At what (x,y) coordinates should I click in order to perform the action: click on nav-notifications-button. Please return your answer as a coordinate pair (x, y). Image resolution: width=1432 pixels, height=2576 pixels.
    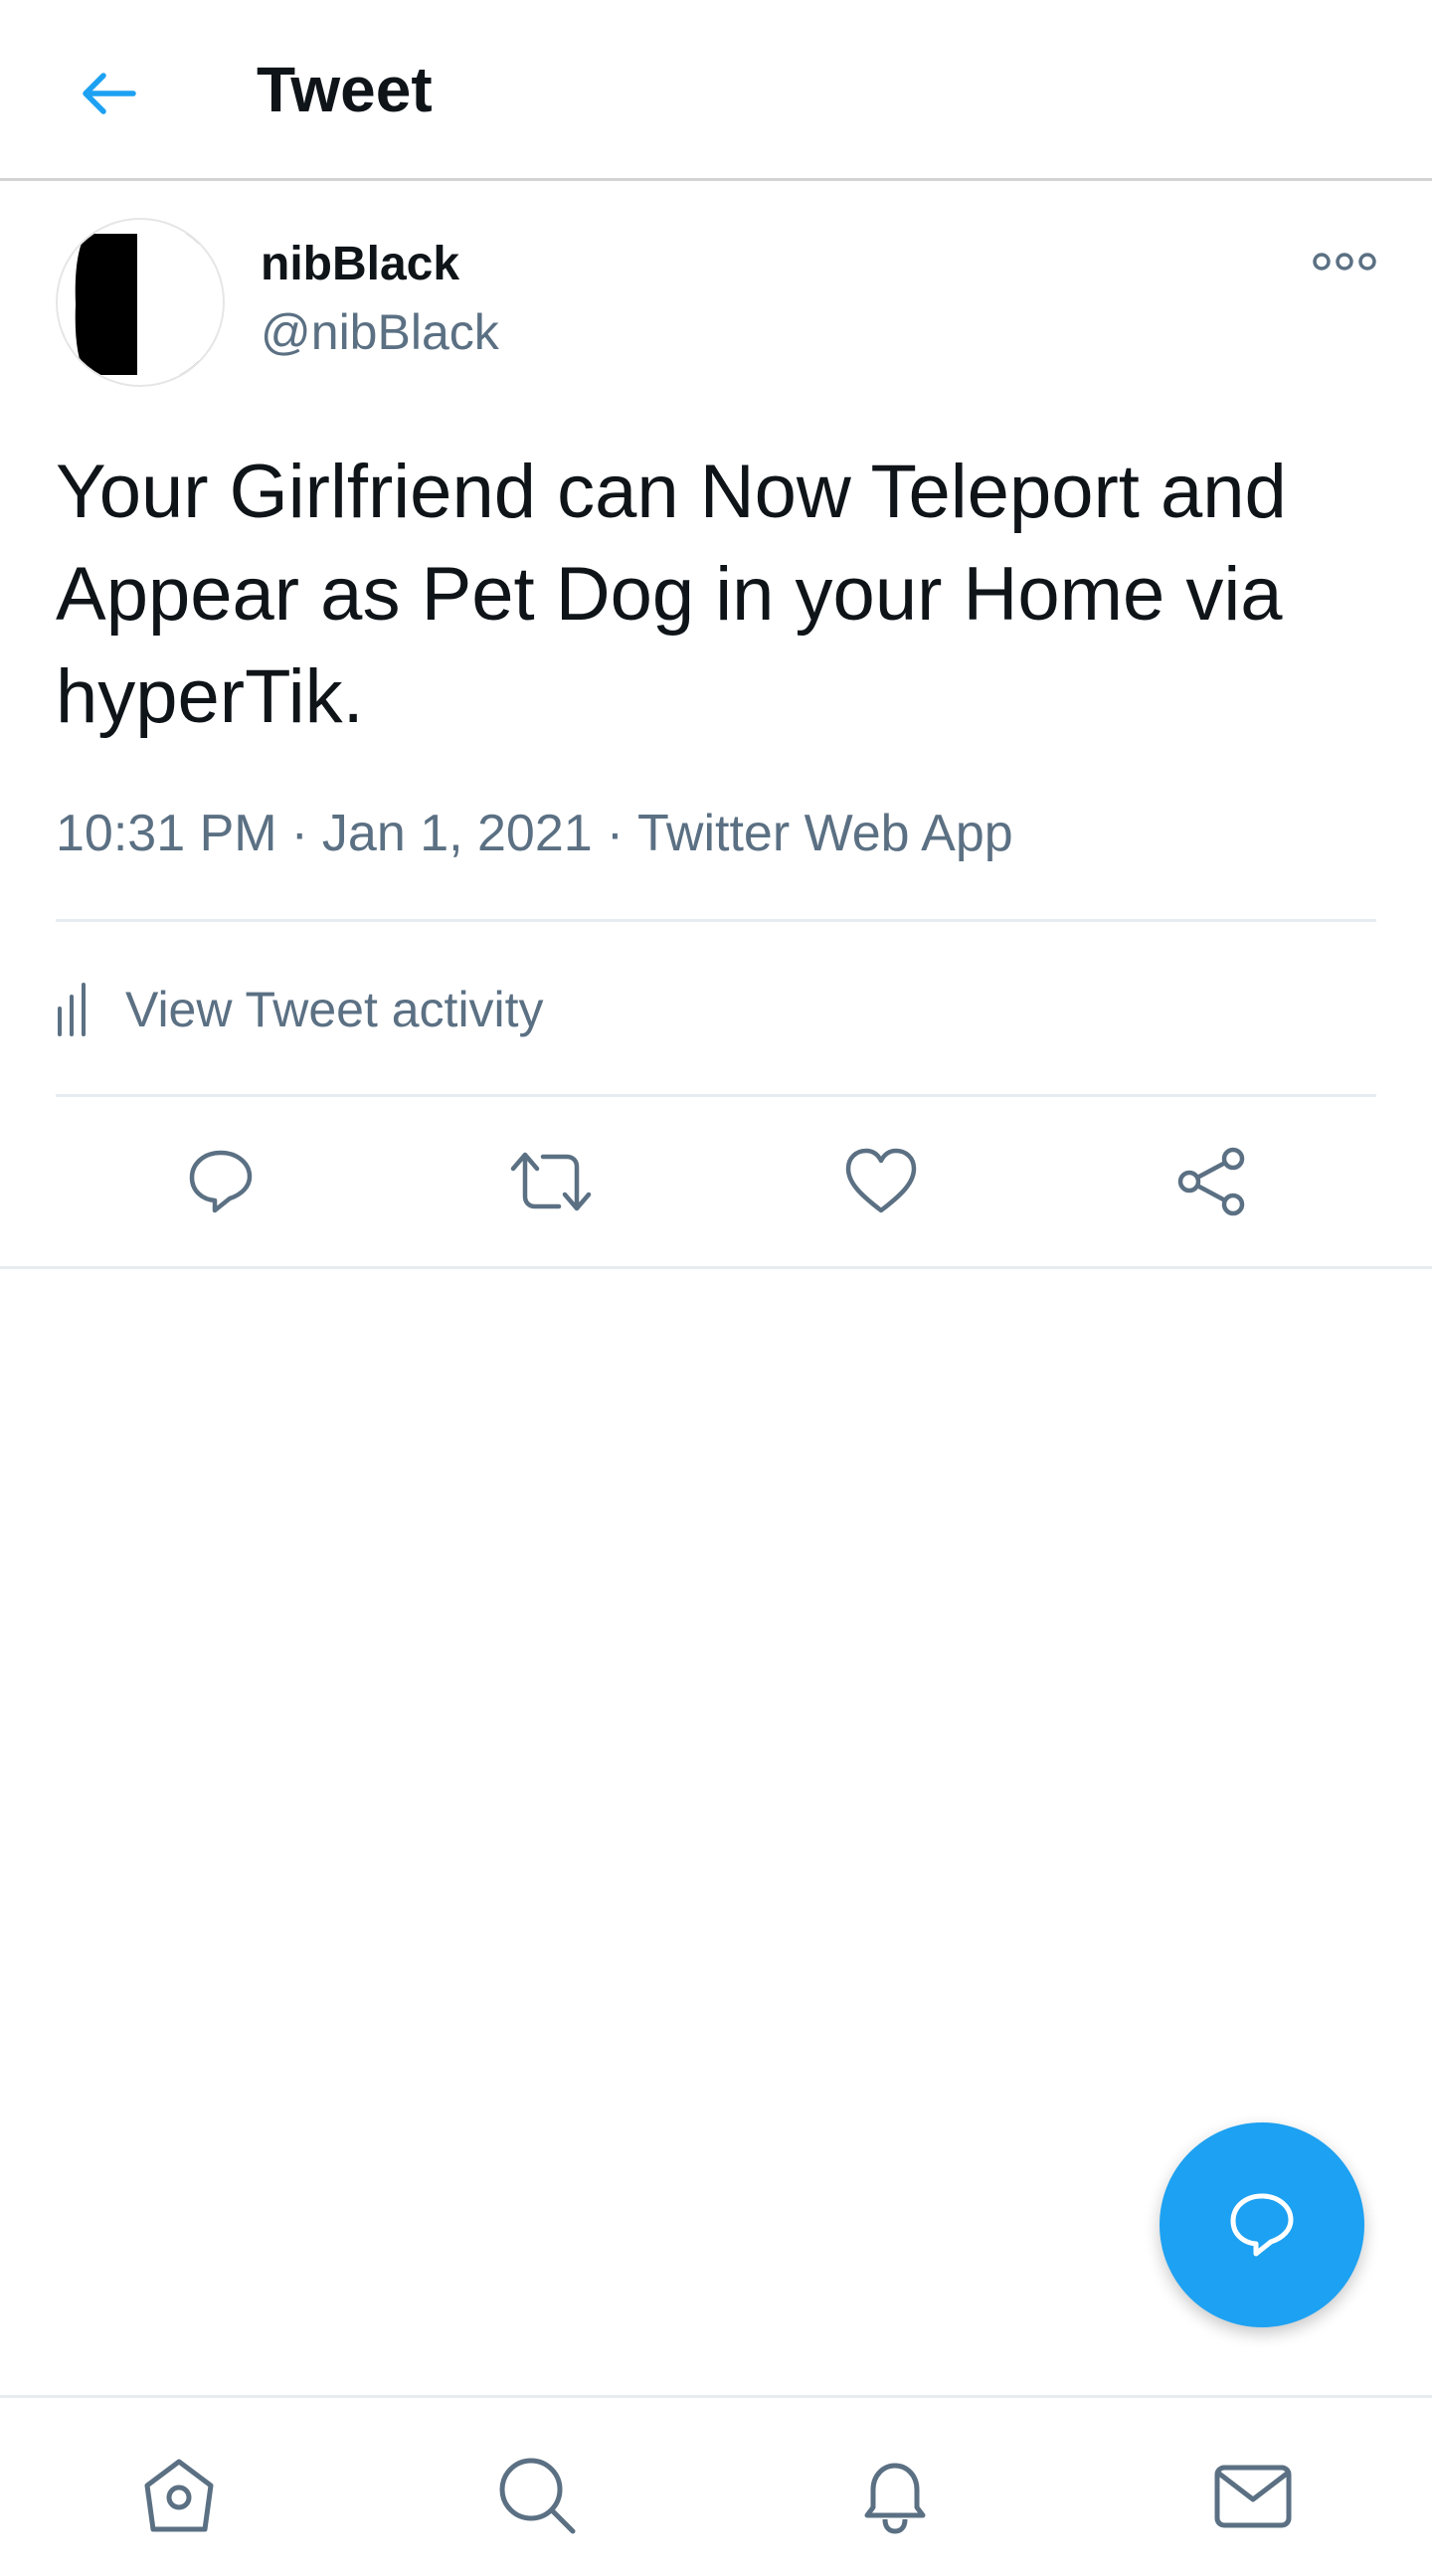
    Looking at the image, I should click on (895, 2495).